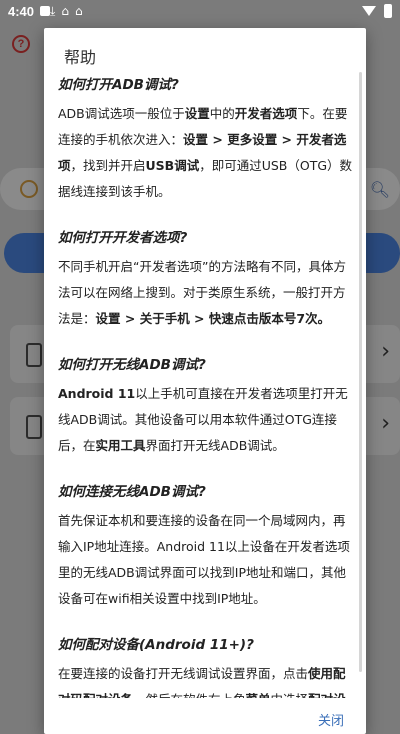  What do you see at coordinates (331, 719) in the screenshot?
I see `close-button: 关闭` at bounding box center [331, 719].